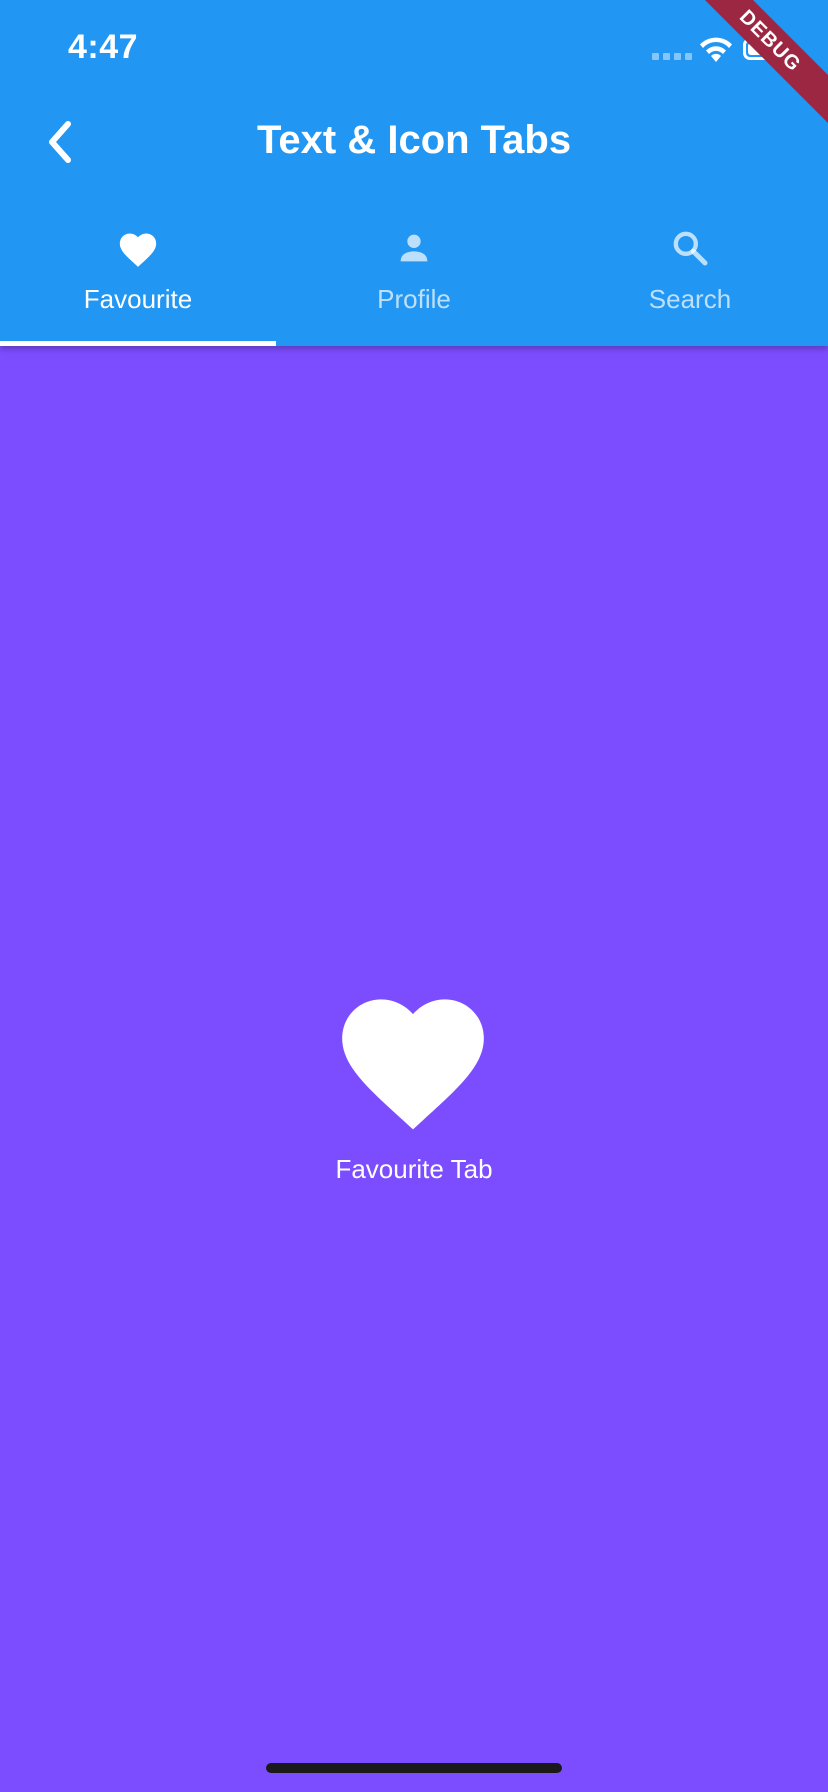  Describe the element at coordinates (414, 248) in the screenshot. I see `person-icon` at that location.